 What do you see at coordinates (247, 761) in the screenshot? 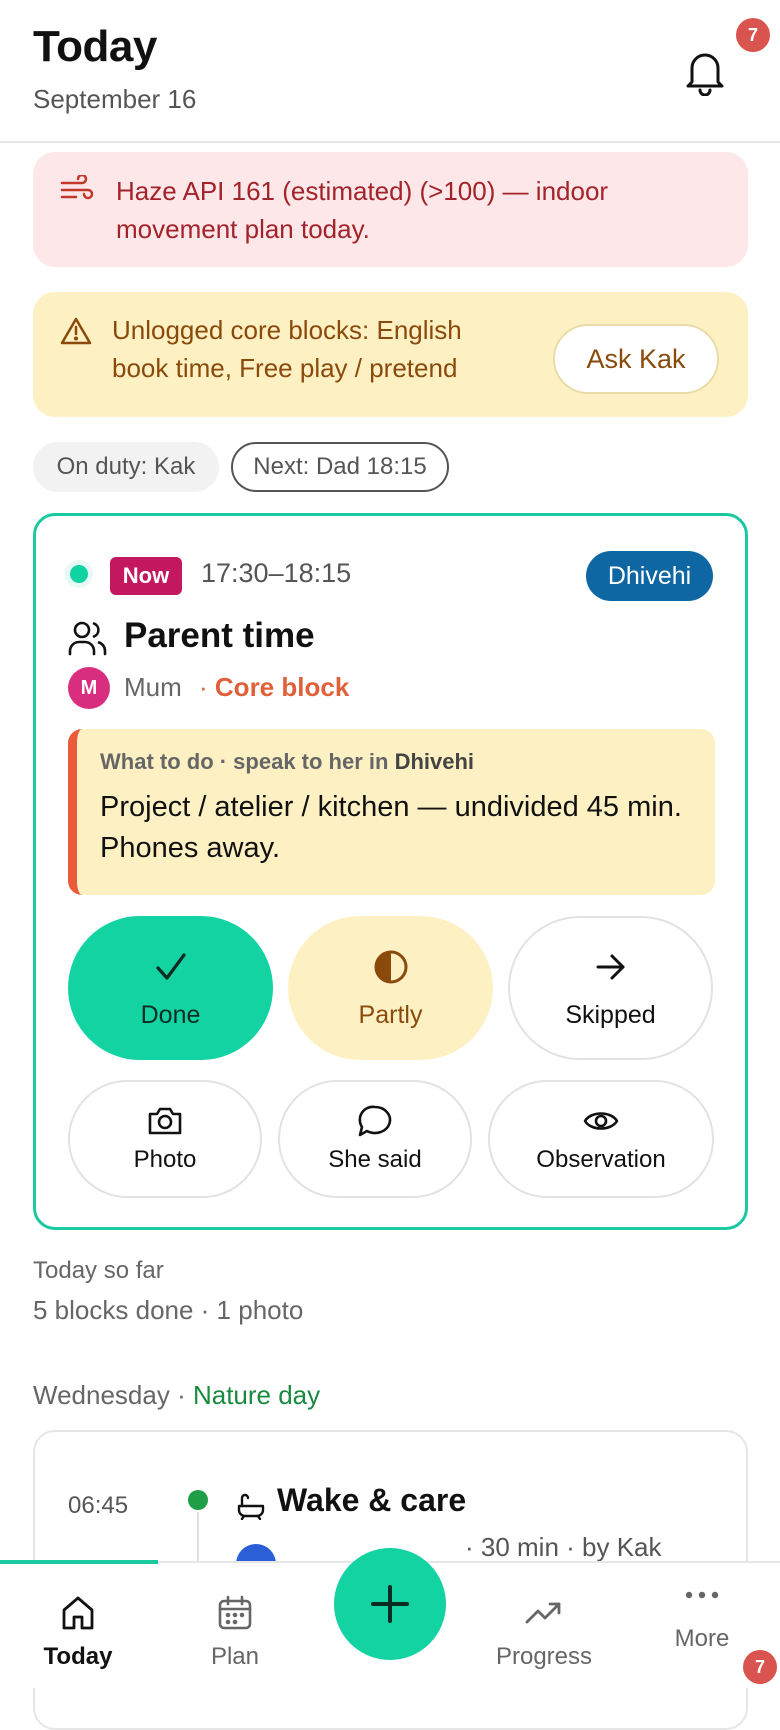
I see `what-to-do-prefix: What to do · speak to her in` at bounding box center [247, 761].